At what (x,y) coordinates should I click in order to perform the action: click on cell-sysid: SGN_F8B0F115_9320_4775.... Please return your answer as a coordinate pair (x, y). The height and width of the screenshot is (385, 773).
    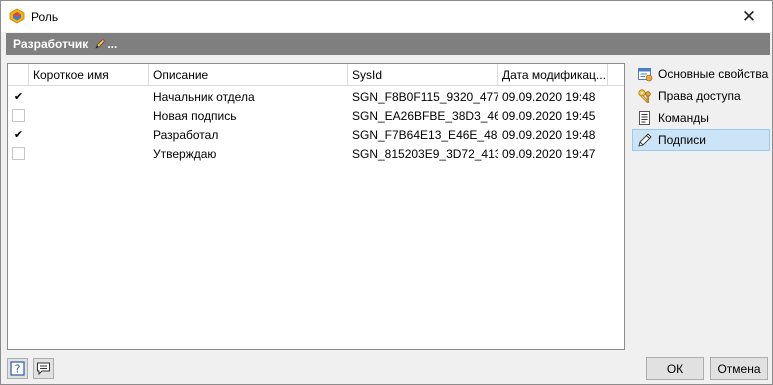
    Looking at the image, I should click on (425, 96).